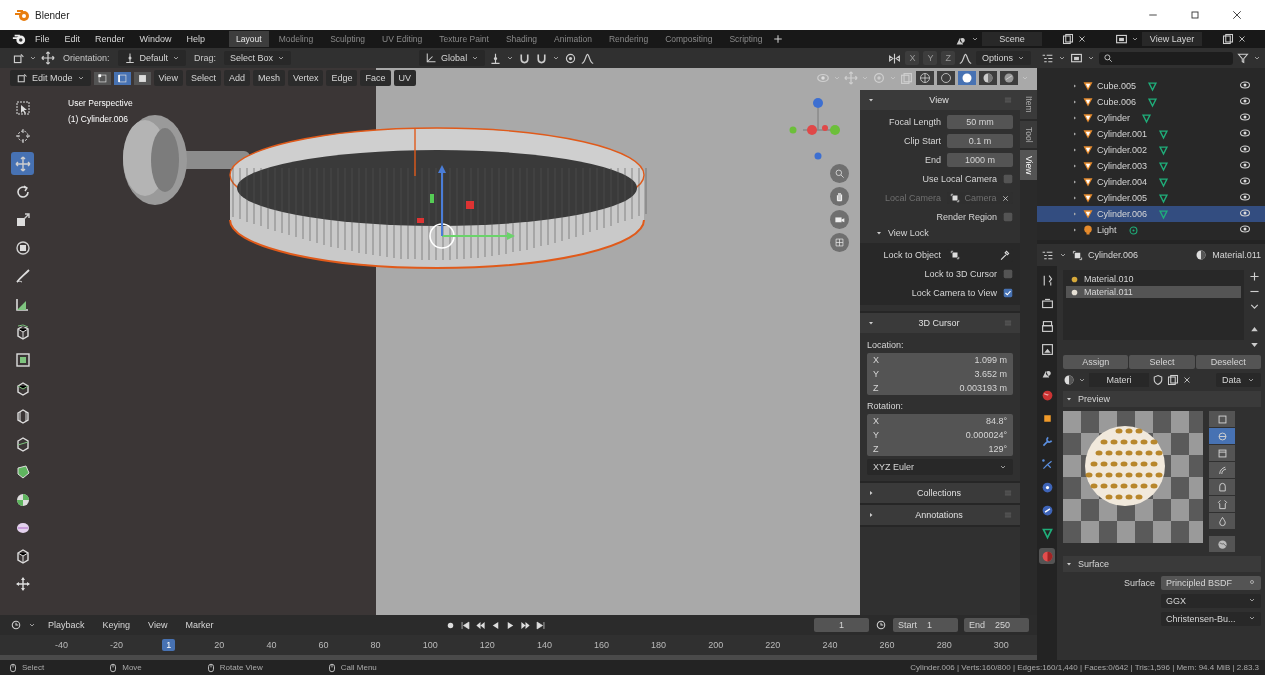 Image resolution: width=1265 pixels, height=675 pixels. I want to click on outliner-row: Light, so click(1151, 230).